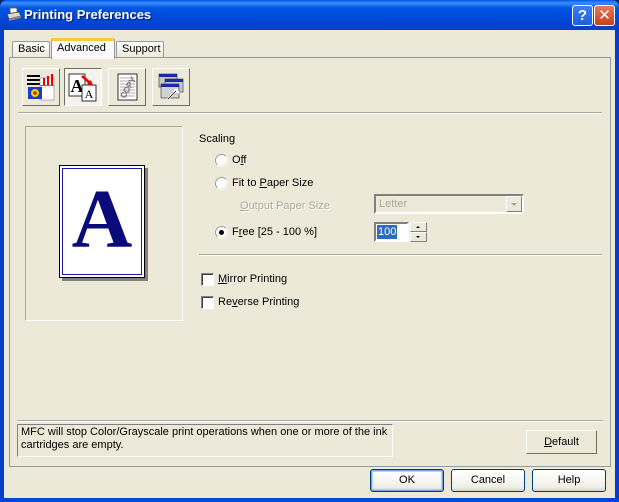  What do you see at coordinates (604, 15) in the screenshot?
I see `close-button: ✕` at bounding box center [604, 15].